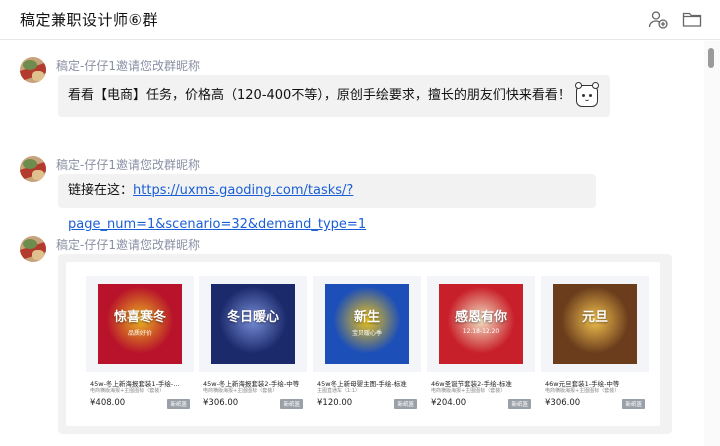 The image size is (720, 446). What do you see at coordinates (480, 317) in the screenshot?
I see `poster-title: 感恩有你` at bounding box center [480, 317].